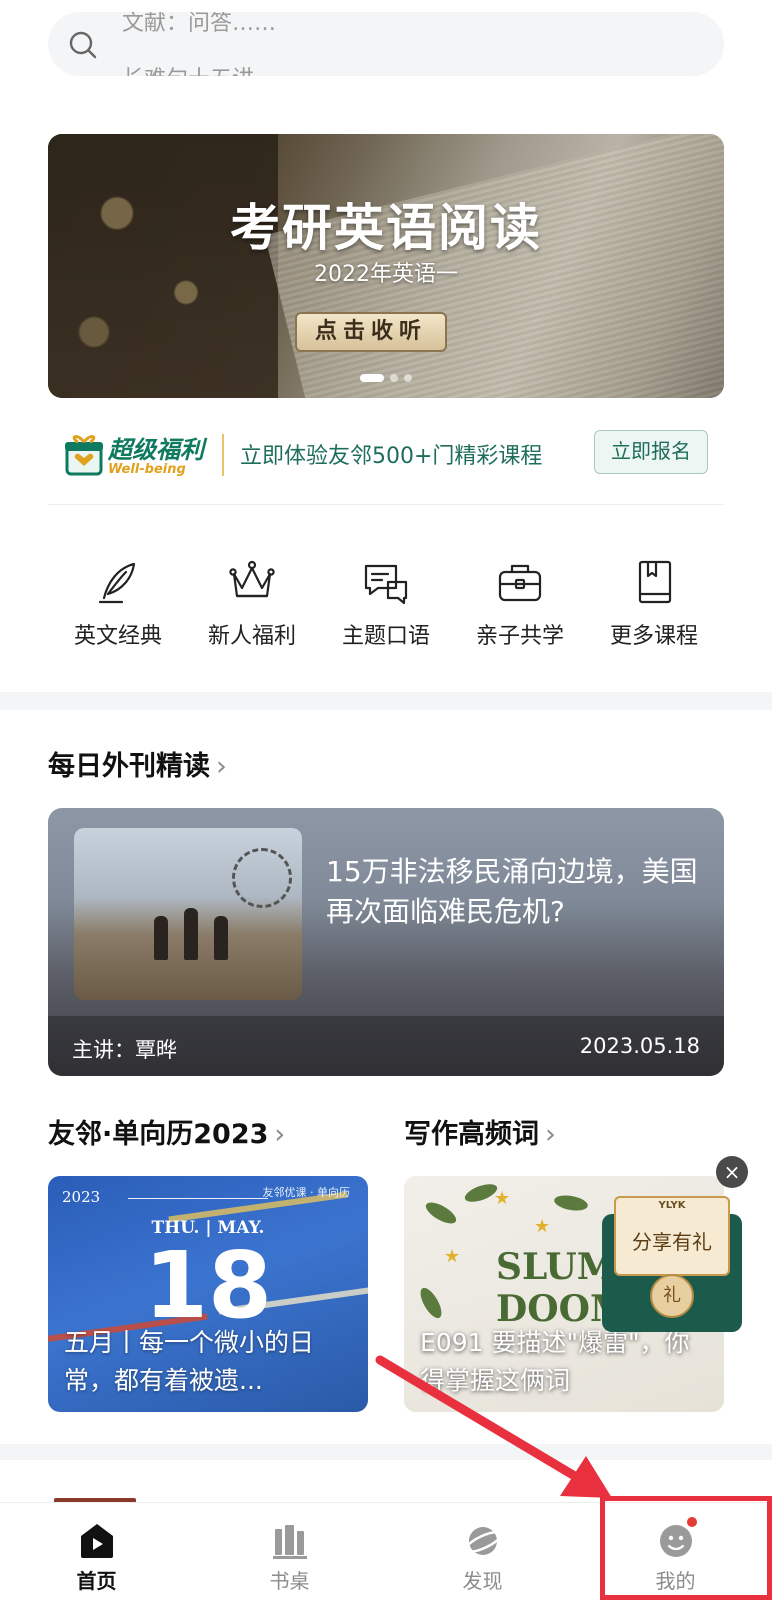 This screenshot has height=1600, width=772. What do you see at coordinates (96, 1541) in the screenshot?
I see `home-play-icon` at bounding box center [96, 1541].